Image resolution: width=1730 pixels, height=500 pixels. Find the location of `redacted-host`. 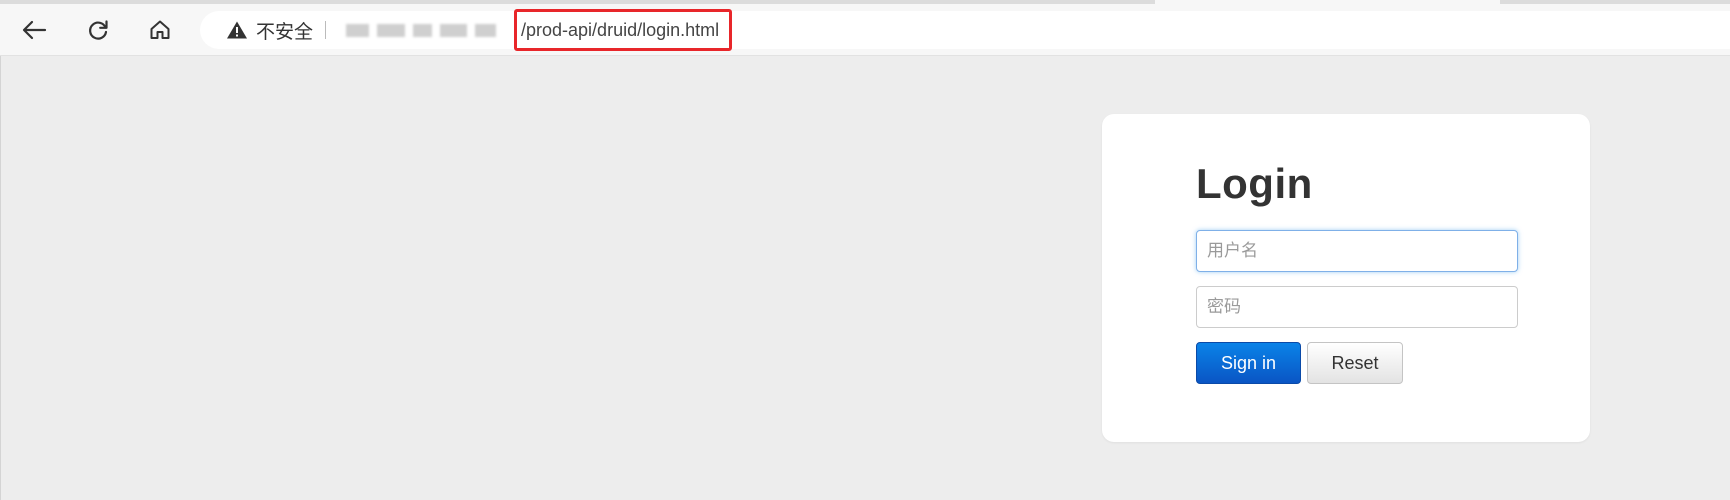

redacted-host is located at coordinates (421, 30).